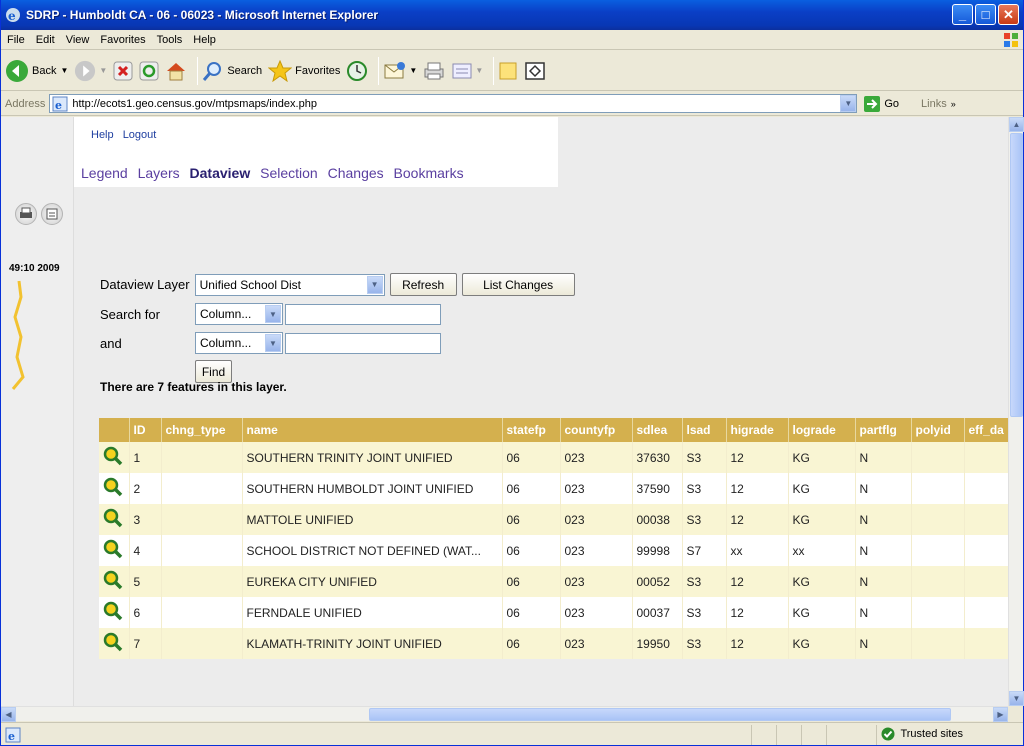 Image resolution: width=1024 pixels, height=746 pixels. Describe the element at coordinates (140, 135) in the screenshot. I see `logout-link: Logout` at that location.